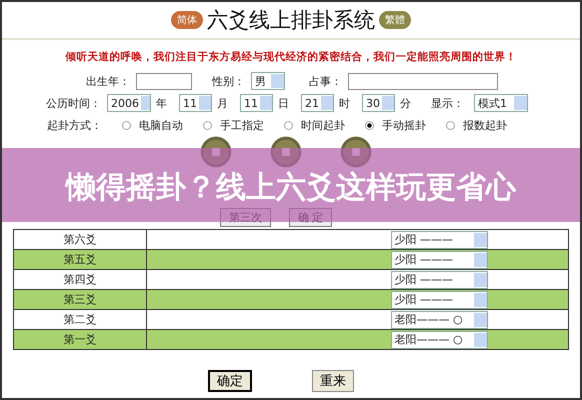 The width and height of the screenshot is (582, 400). Describe the element at coordinates (108, 81) in the screenshot. I see `field-label: 出生年：` at that location.